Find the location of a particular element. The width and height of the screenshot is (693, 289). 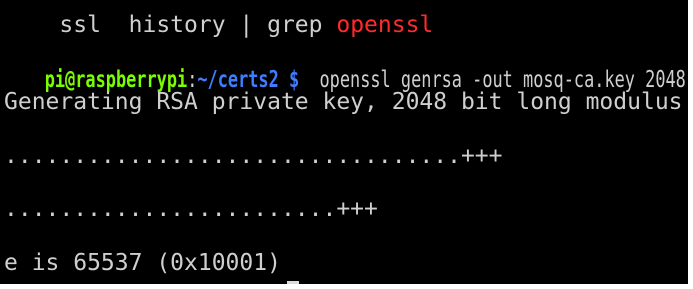

grep-highlight: openssl is located at coordinates (385, 25).